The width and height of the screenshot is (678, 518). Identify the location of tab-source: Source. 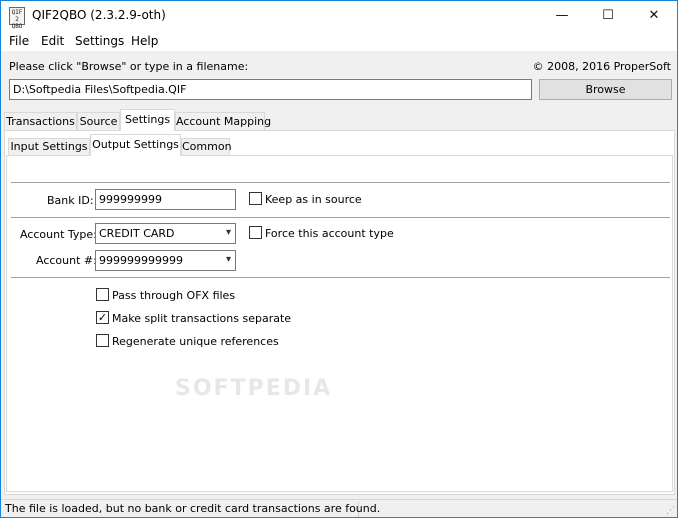
(98, 121).